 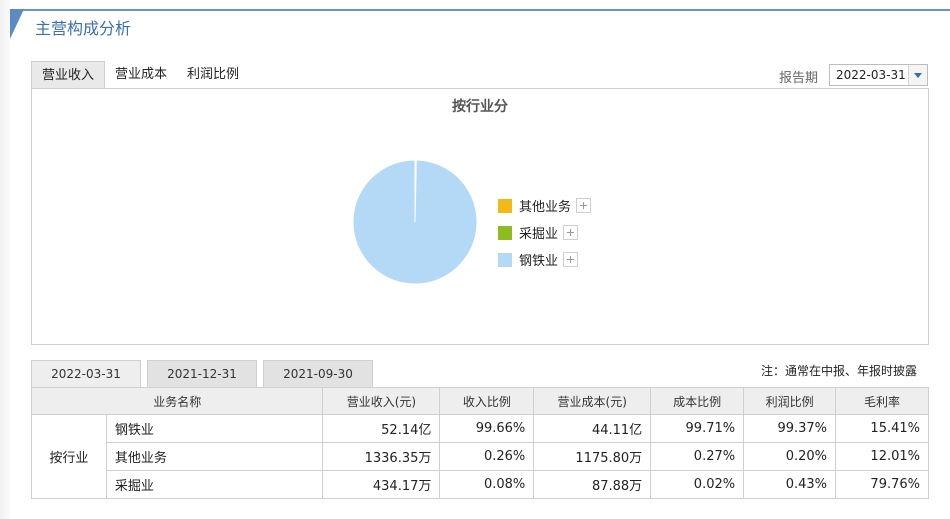 What do you see at coordinates (592, 428) in the screenshot?
I see `cell-cost: 44.11亿` at bounding box center [592, 428].